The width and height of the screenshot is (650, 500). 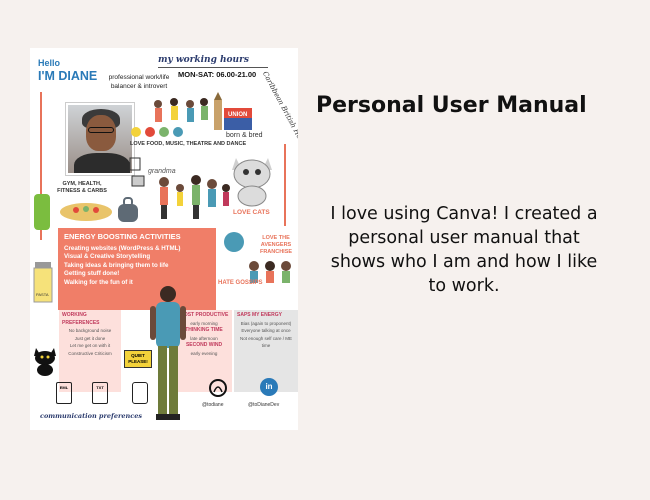 I want to click on divider, so click(x=213, y=67).